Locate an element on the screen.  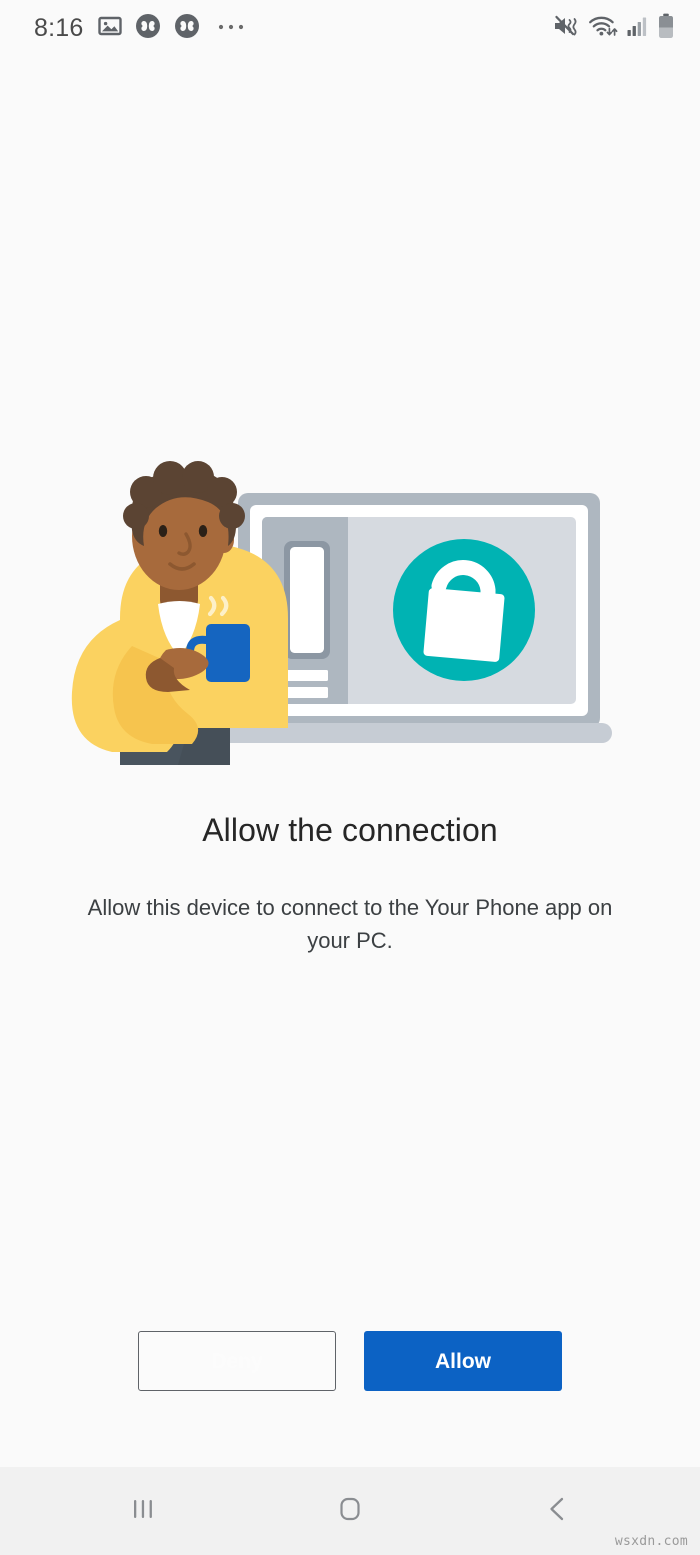
allow-button: Allow is located at coordinates (463, 1361).